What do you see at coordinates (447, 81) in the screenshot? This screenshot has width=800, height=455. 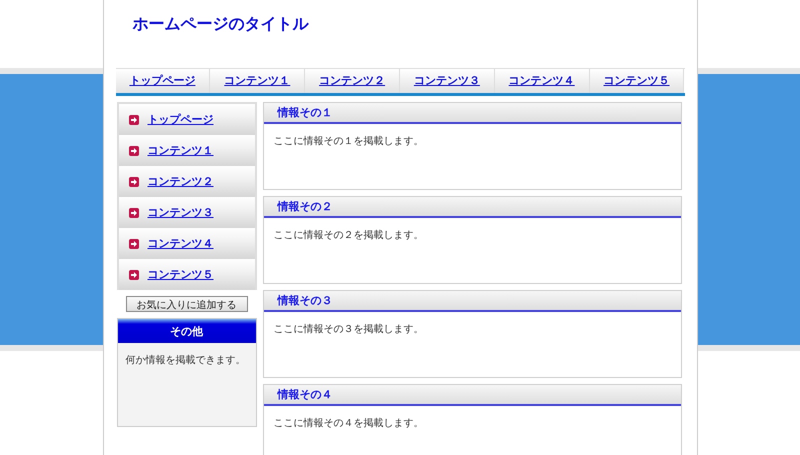 I see `nav-link: コンテンツ３` at bounding box center [447, 81].